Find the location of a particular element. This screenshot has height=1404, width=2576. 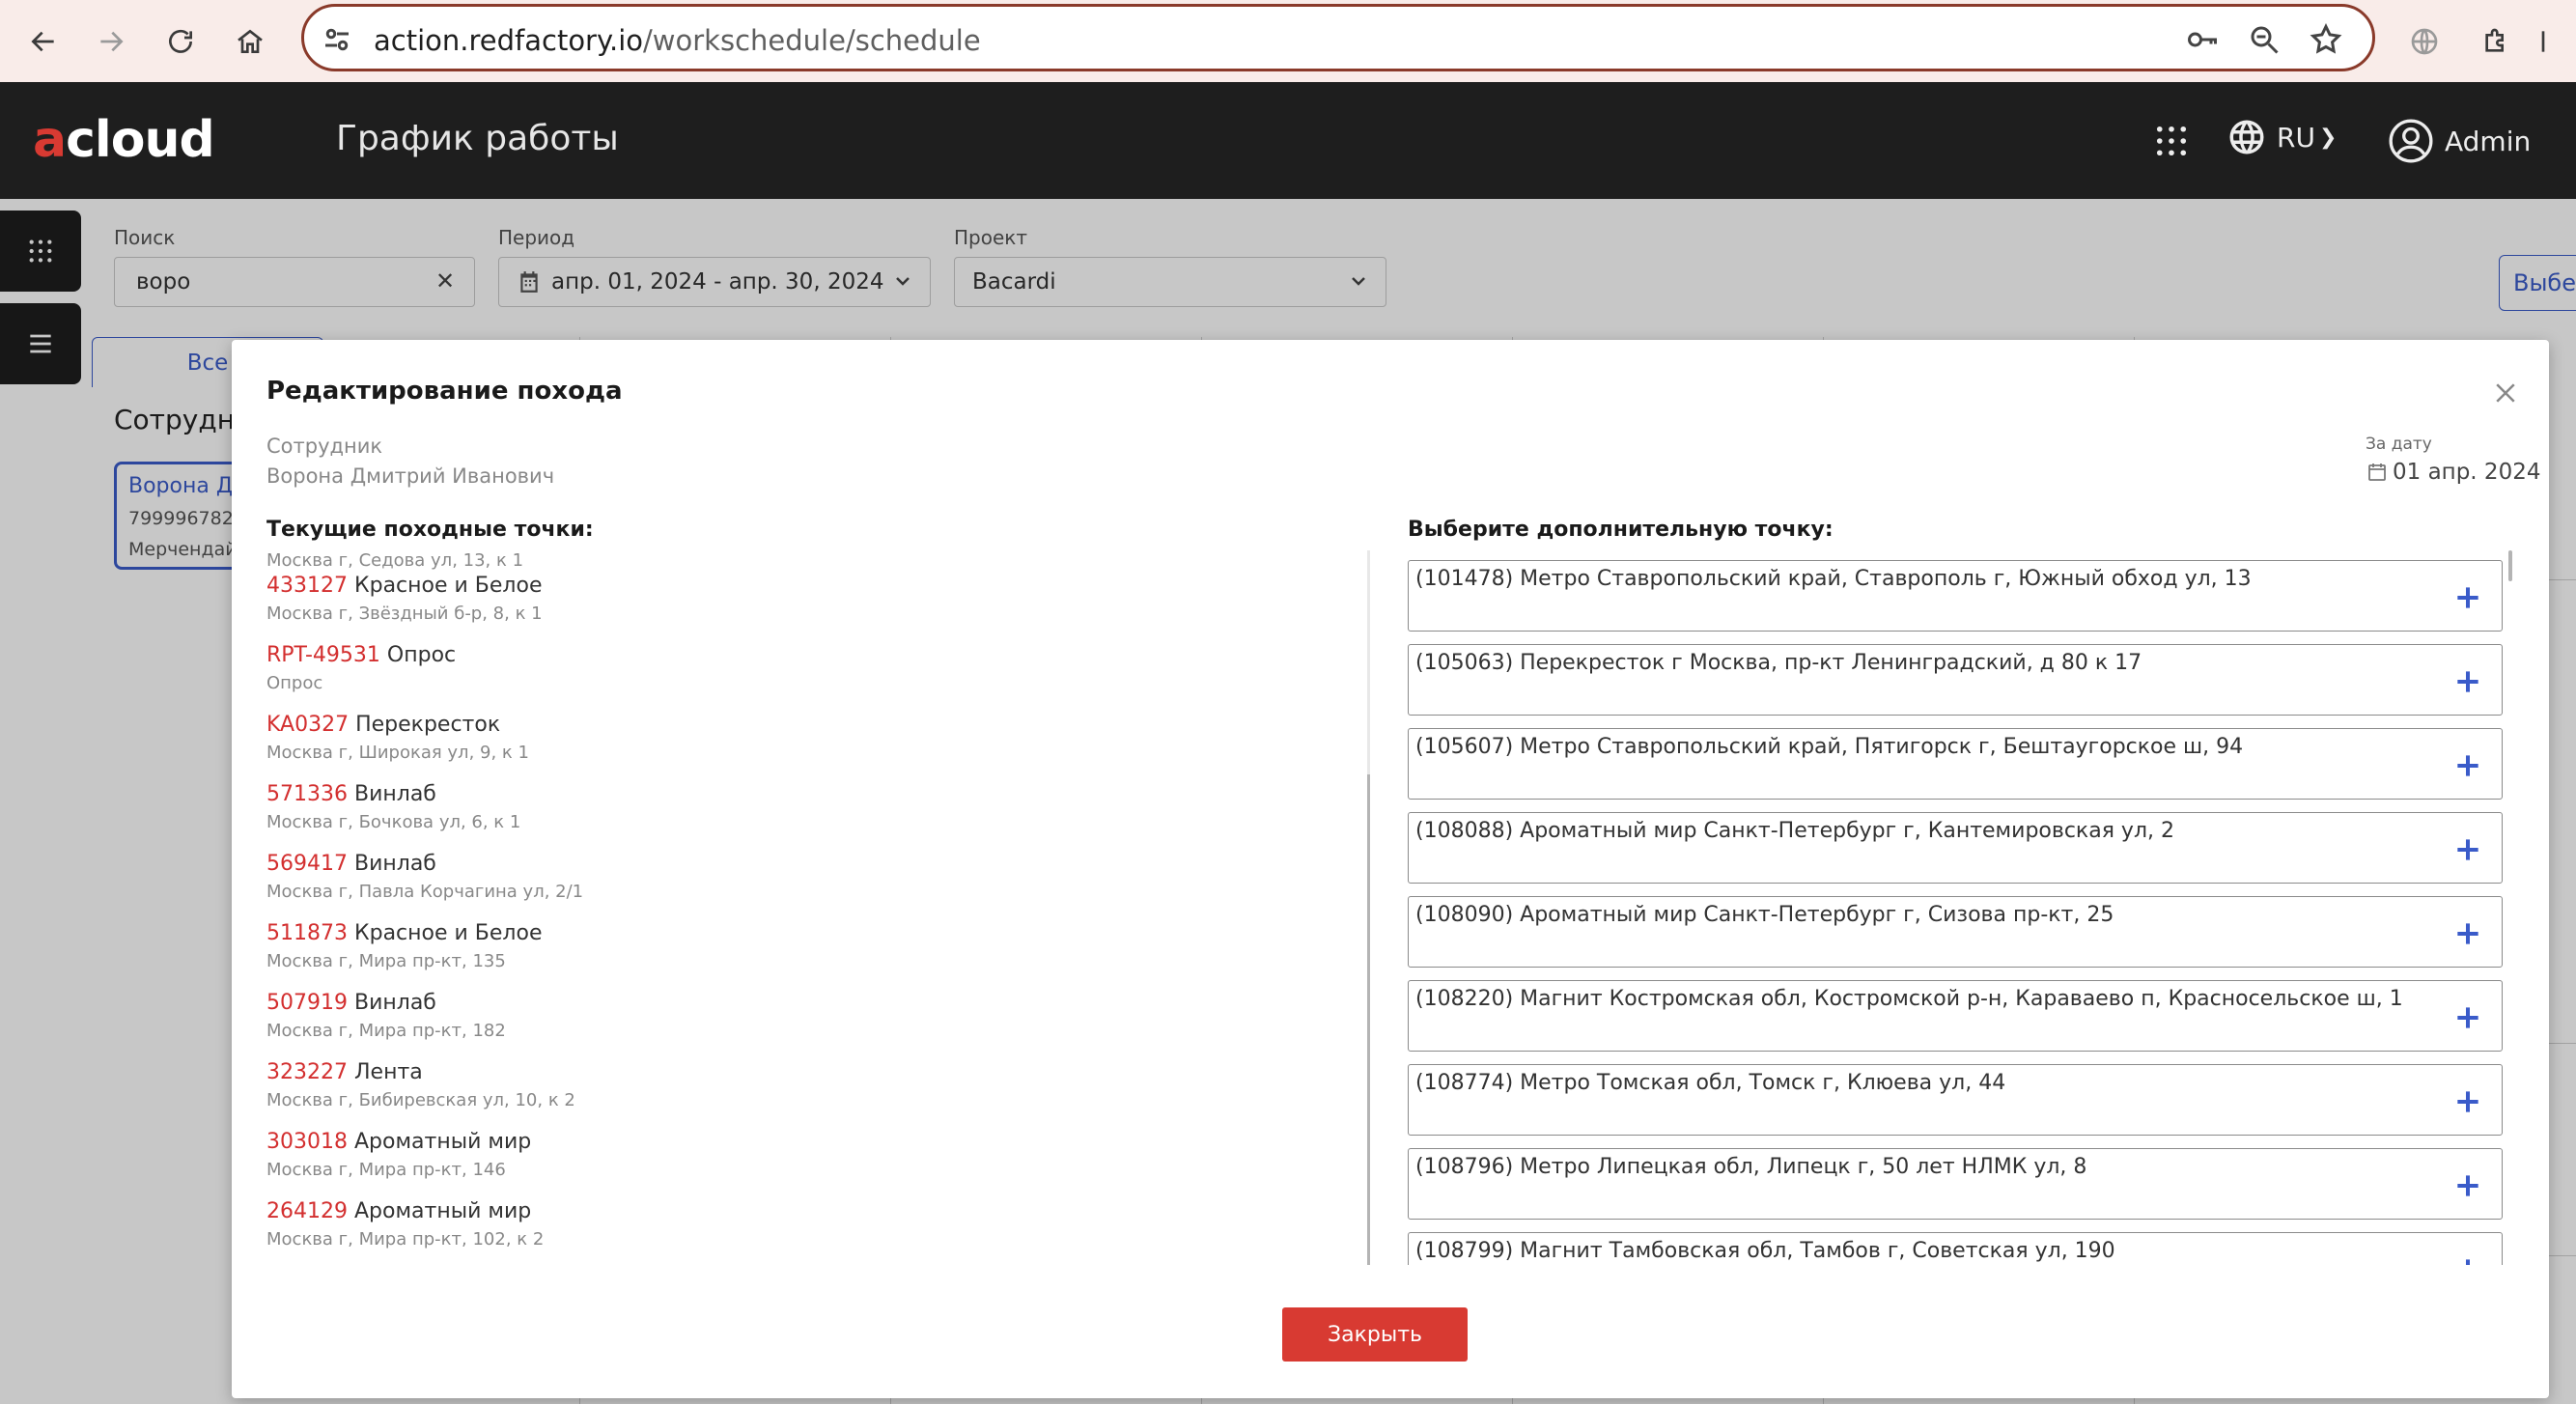

current-point-address: Москва г, Широкая ул, 9, к 1 is located at coordinates (398, 753).